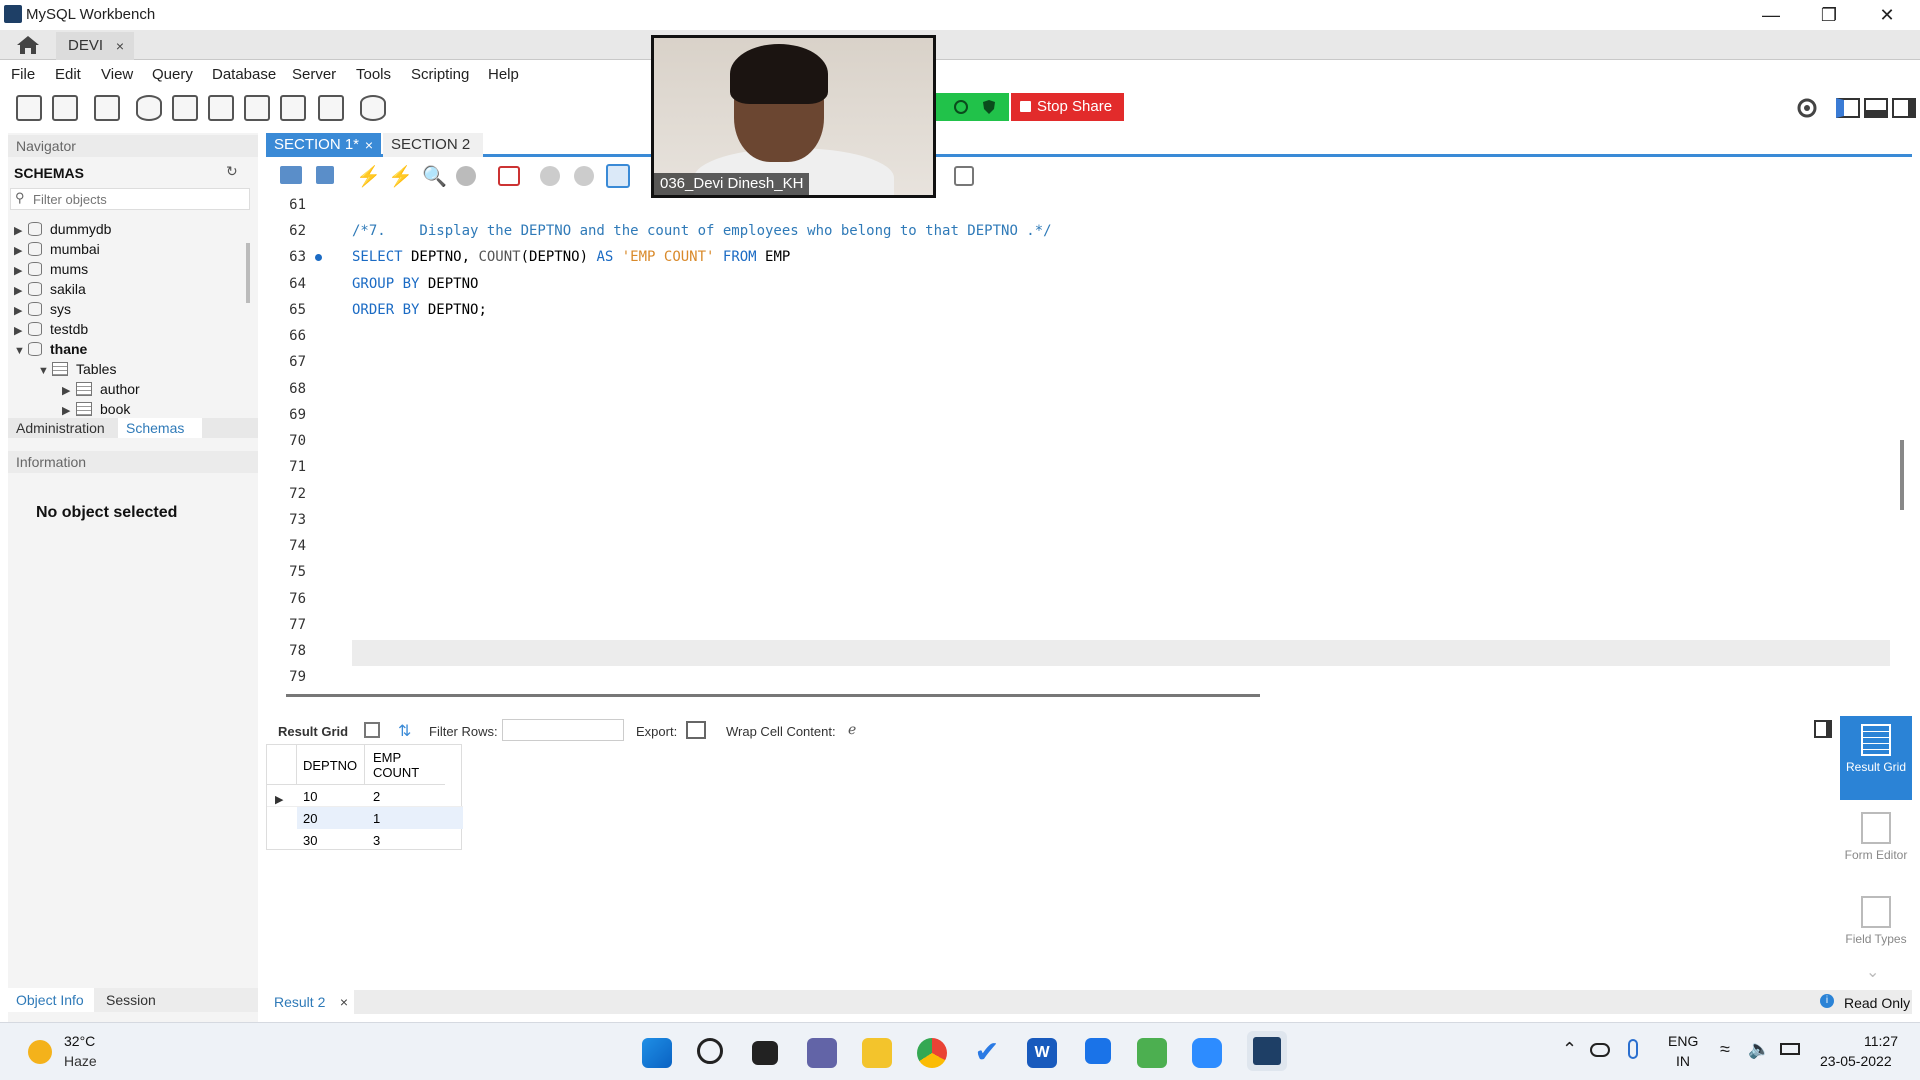  What do you see at coordinates (1600, 1050) in the screenshot?
I see `onedrive-icon` at bounding box center [1600, 1050].